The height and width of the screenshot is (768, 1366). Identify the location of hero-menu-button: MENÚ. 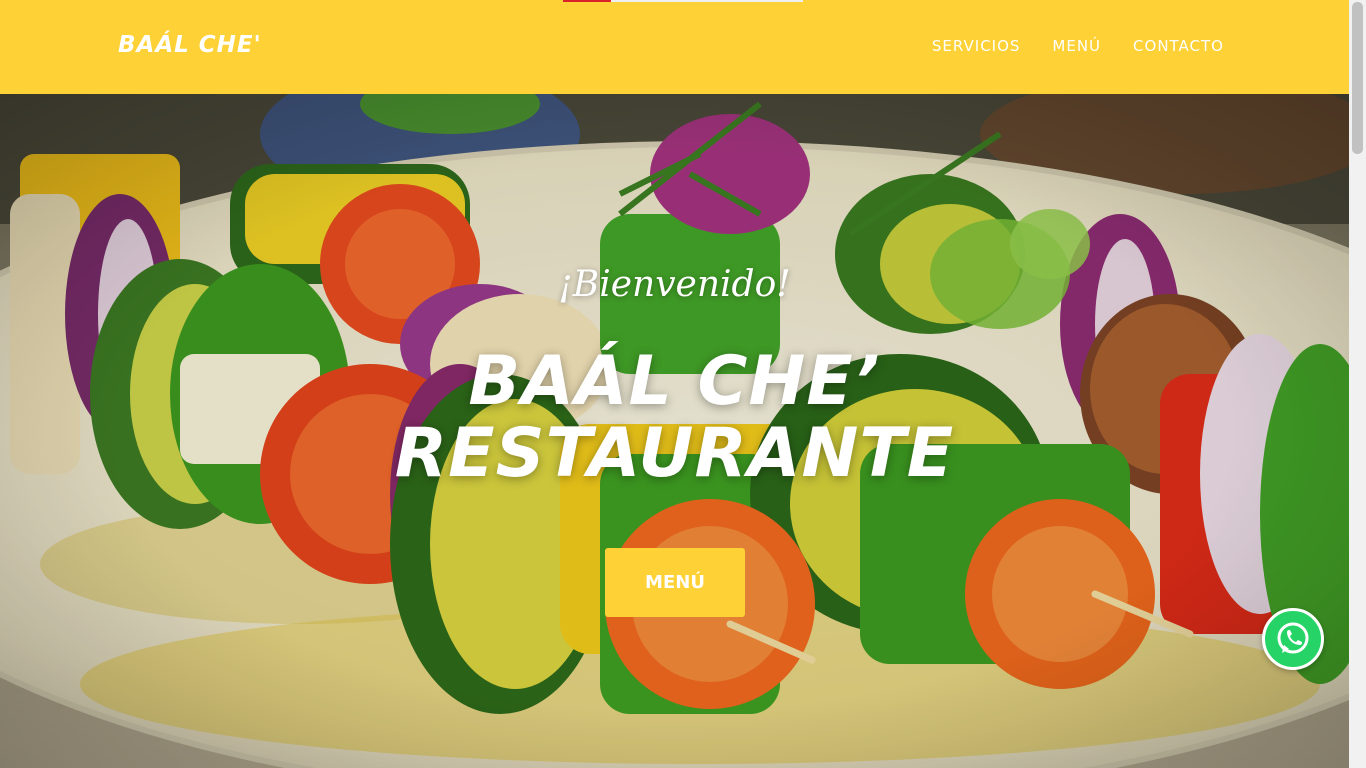
(675, 582).